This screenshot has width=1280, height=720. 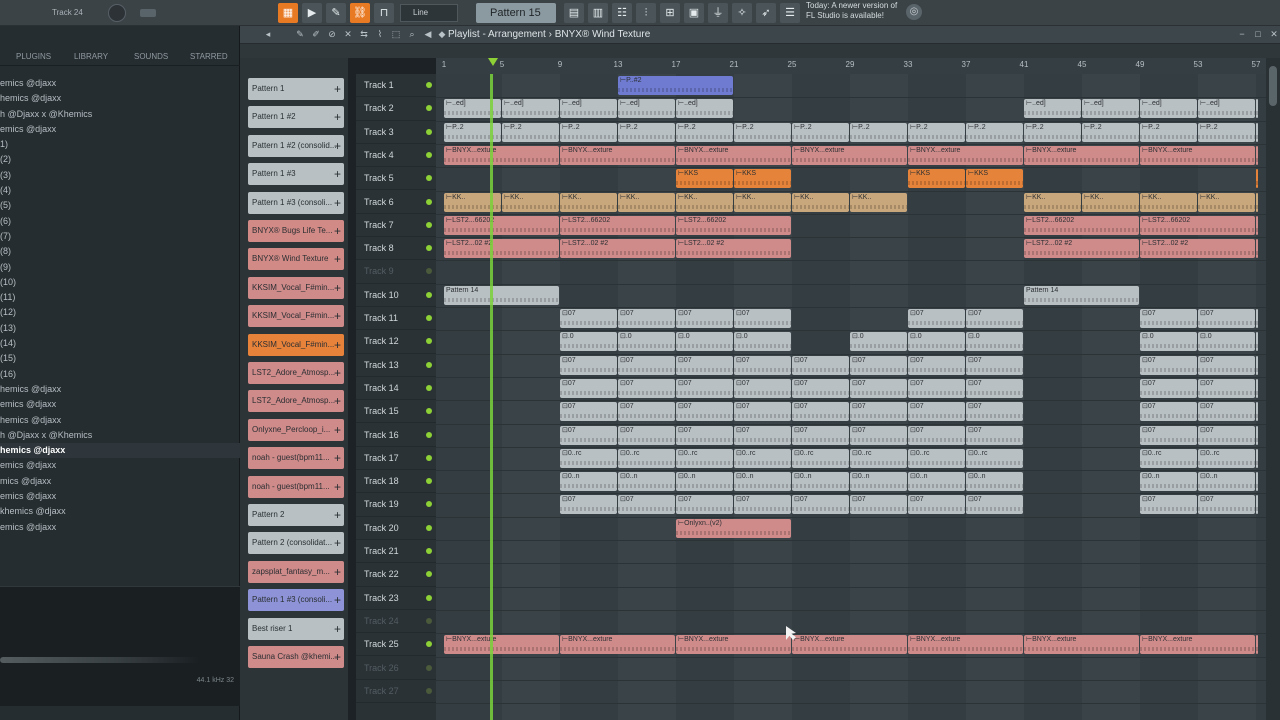 I want to click on playlist-clip: ⊢LST2...02 #2, so click(x=733, y=249).